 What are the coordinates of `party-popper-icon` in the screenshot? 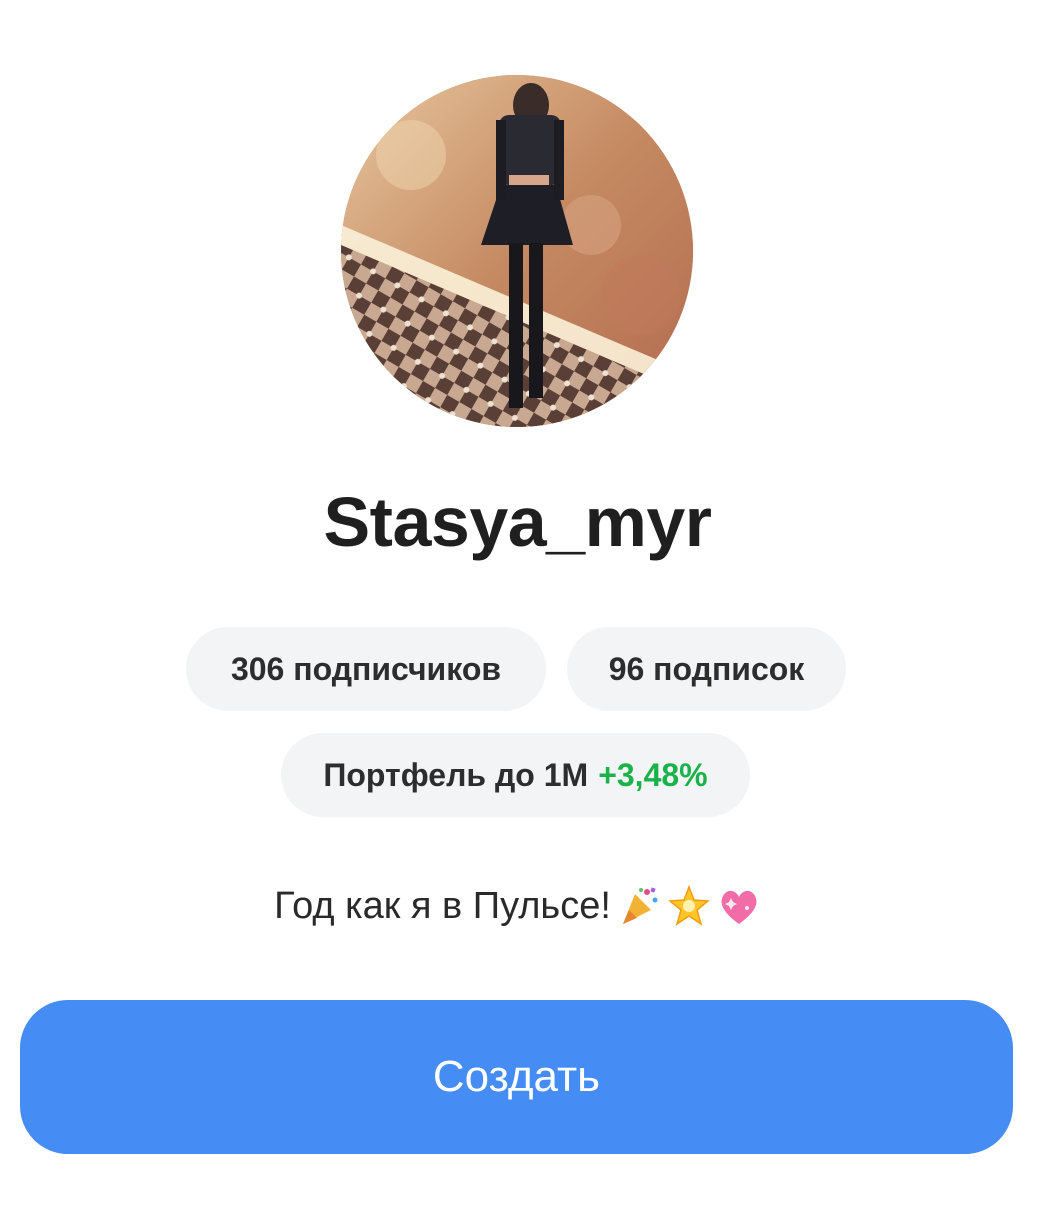 It's located at (639, 906).